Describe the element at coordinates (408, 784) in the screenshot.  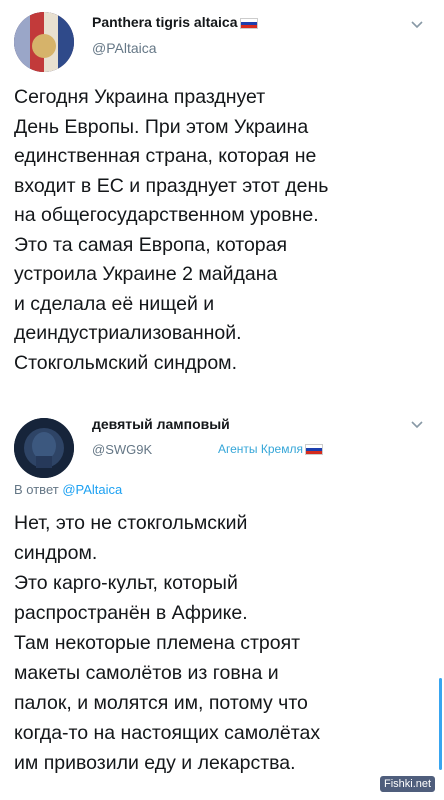
I see `watermark: Fishki.net` at that location.